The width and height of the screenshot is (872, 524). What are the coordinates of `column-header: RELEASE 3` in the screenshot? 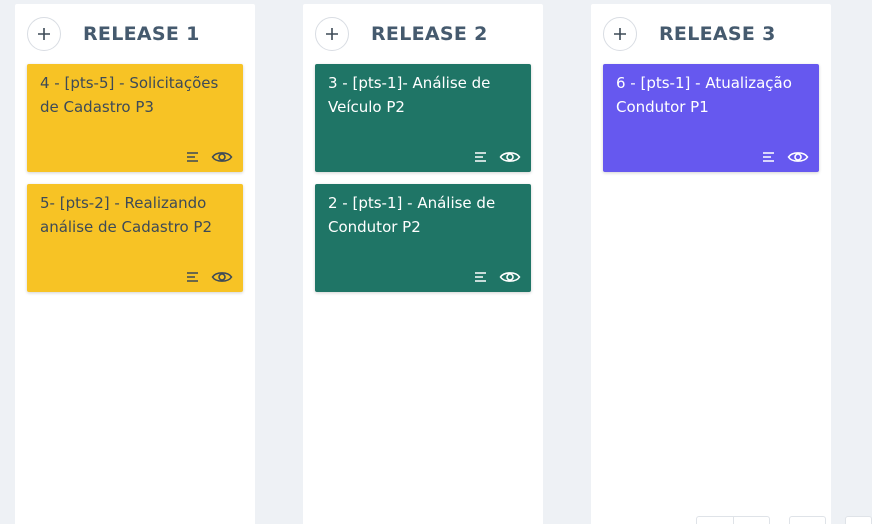 It's located at (689, 34).